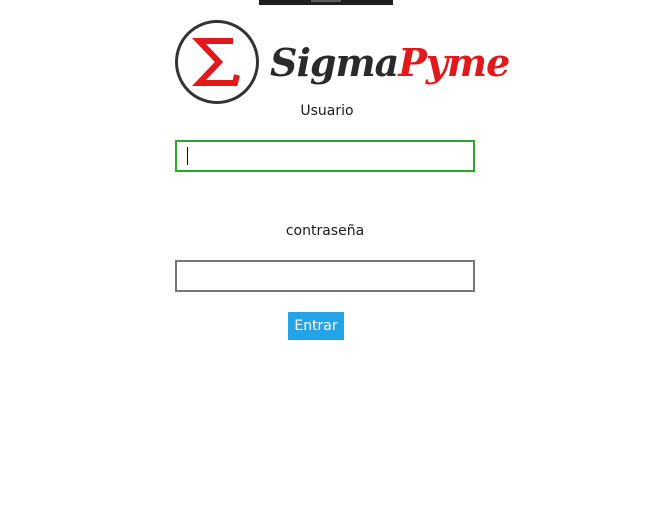 The width and height of the screenshot is (666, 527). Describe the element at coordinates (325, 156) in the screenshot. I see `username-input` at that location.